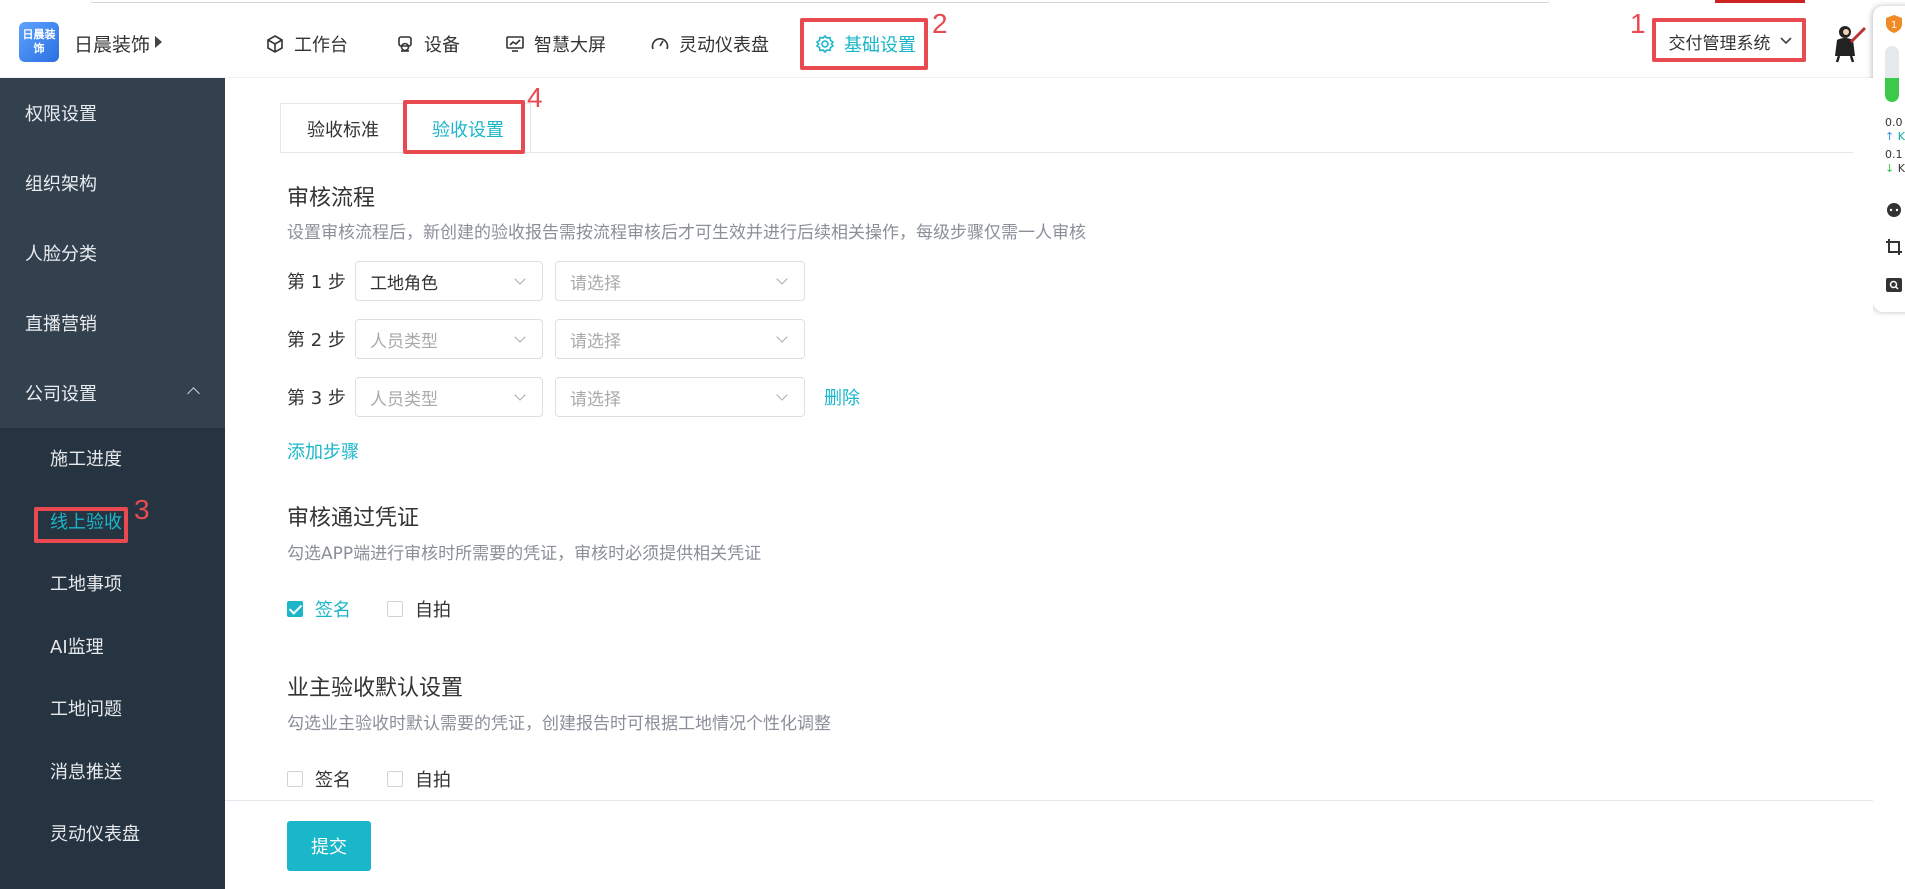  I want to click on step-2-type-select: 人员类型, so click(449, 339).